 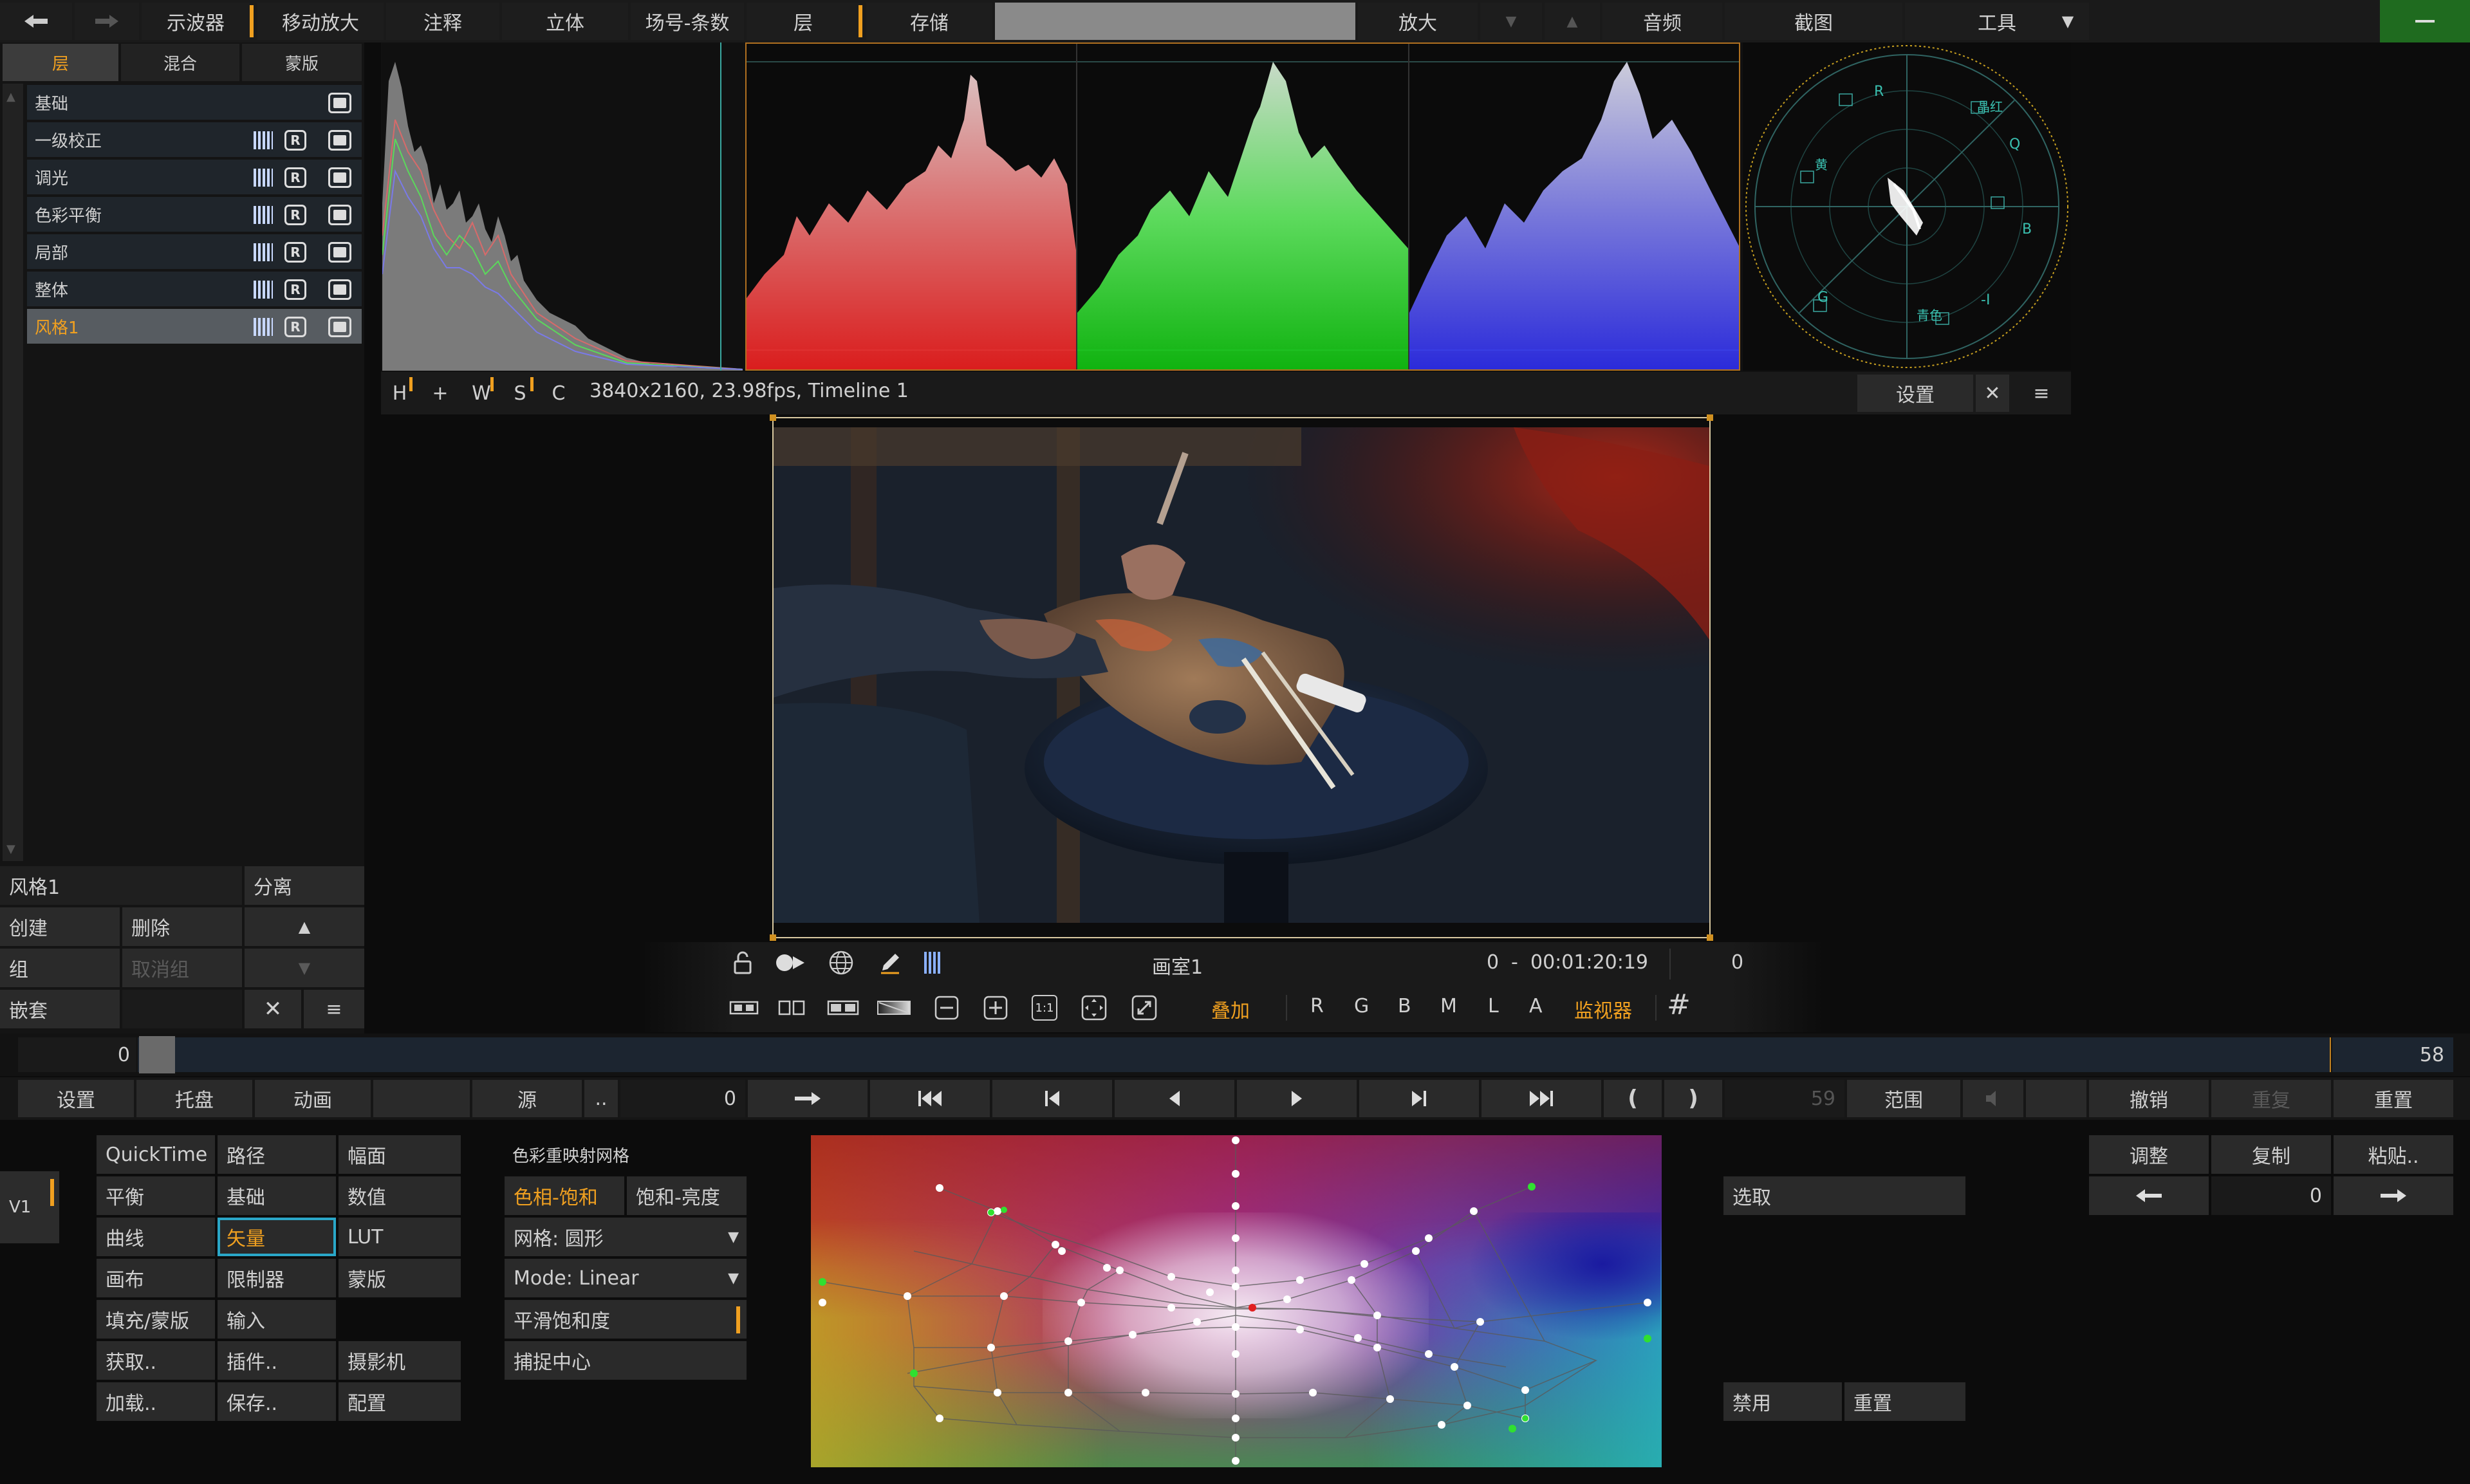 I want to click on separate-button: 分离, so click(x=305, y=886).